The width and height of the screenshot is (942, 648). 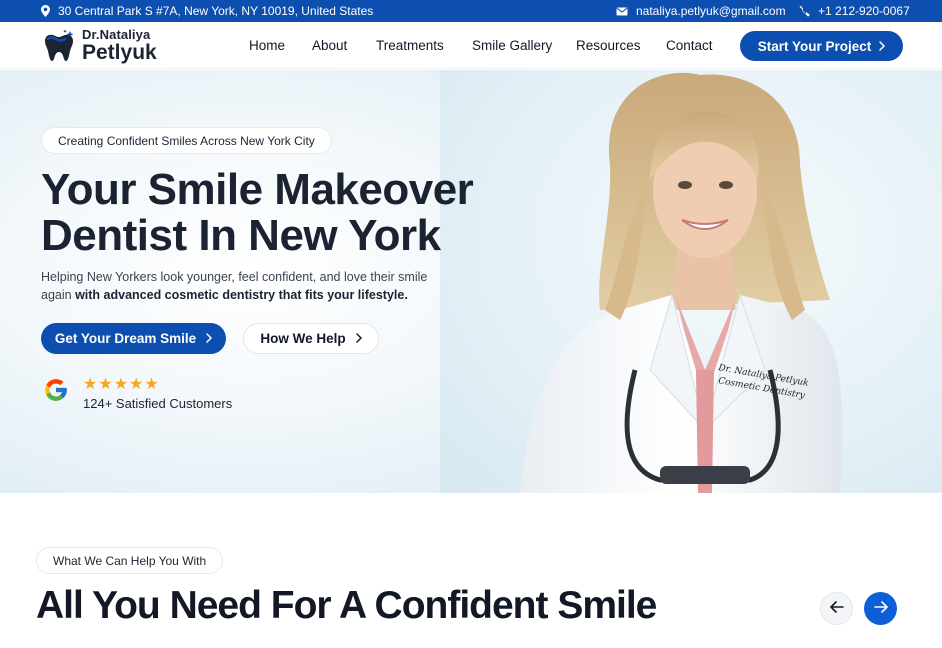 I want to click on hero-title-line1: Your Smile Makeover, so click(x=257, y=189).